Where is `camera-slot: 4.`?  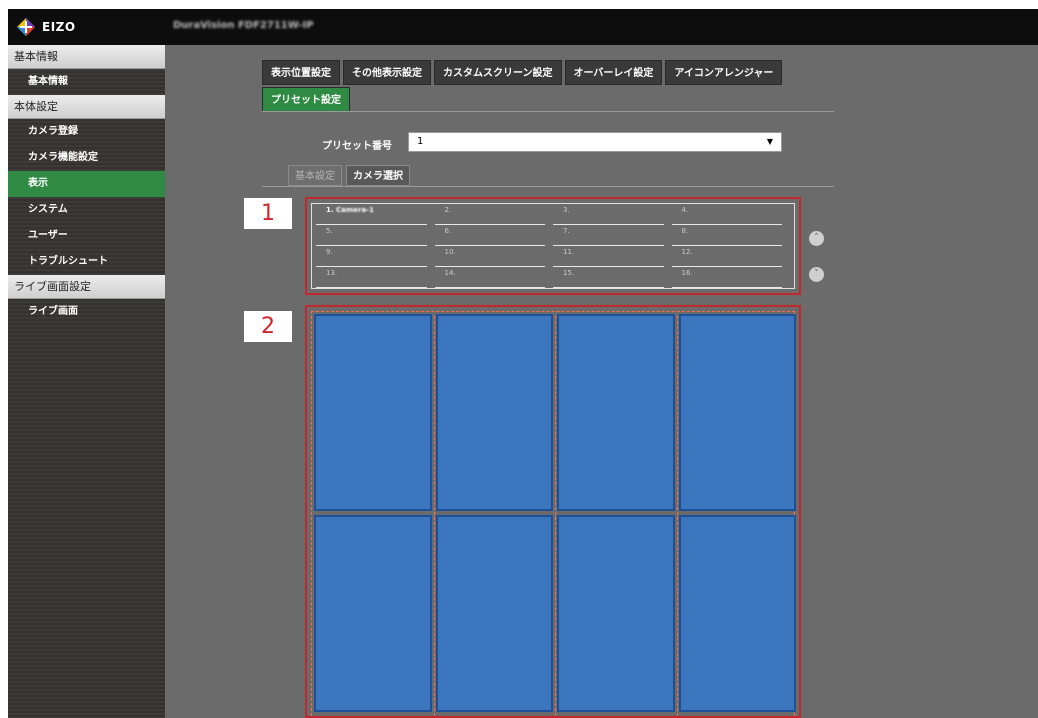 camera-slot: 4. is located at coordinates (726, 214).